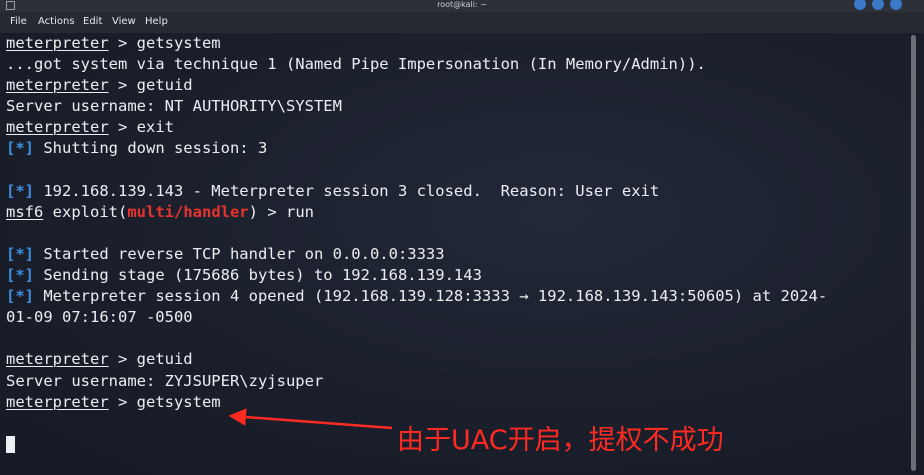 The image size is (924, 475). Describe the element at coordinates (56, 22) in the screenshot. I see `menu-actions: Actions` at that location.